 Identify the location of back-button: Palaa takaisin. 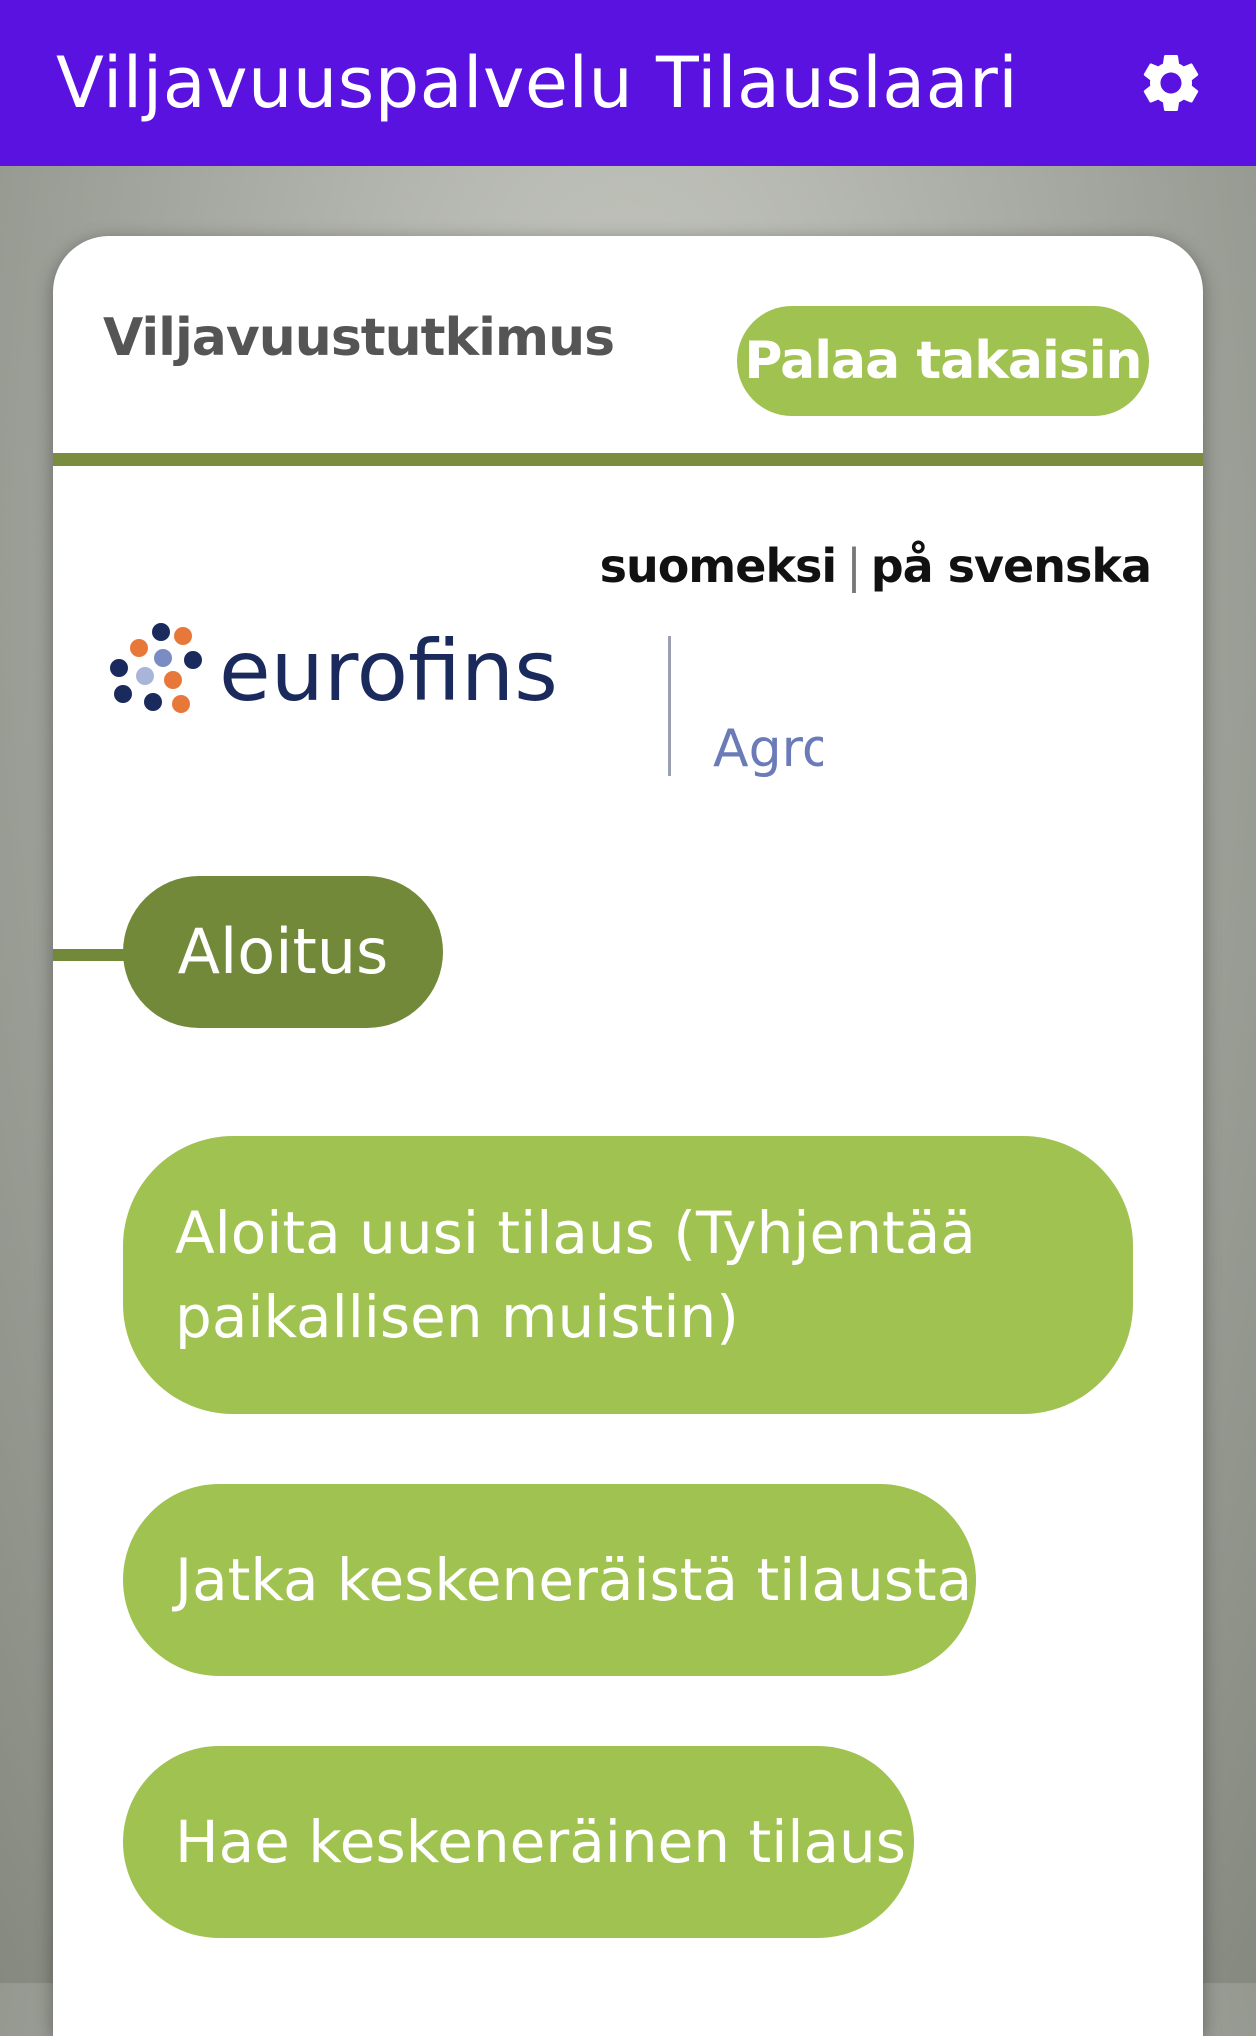
(943, 361).